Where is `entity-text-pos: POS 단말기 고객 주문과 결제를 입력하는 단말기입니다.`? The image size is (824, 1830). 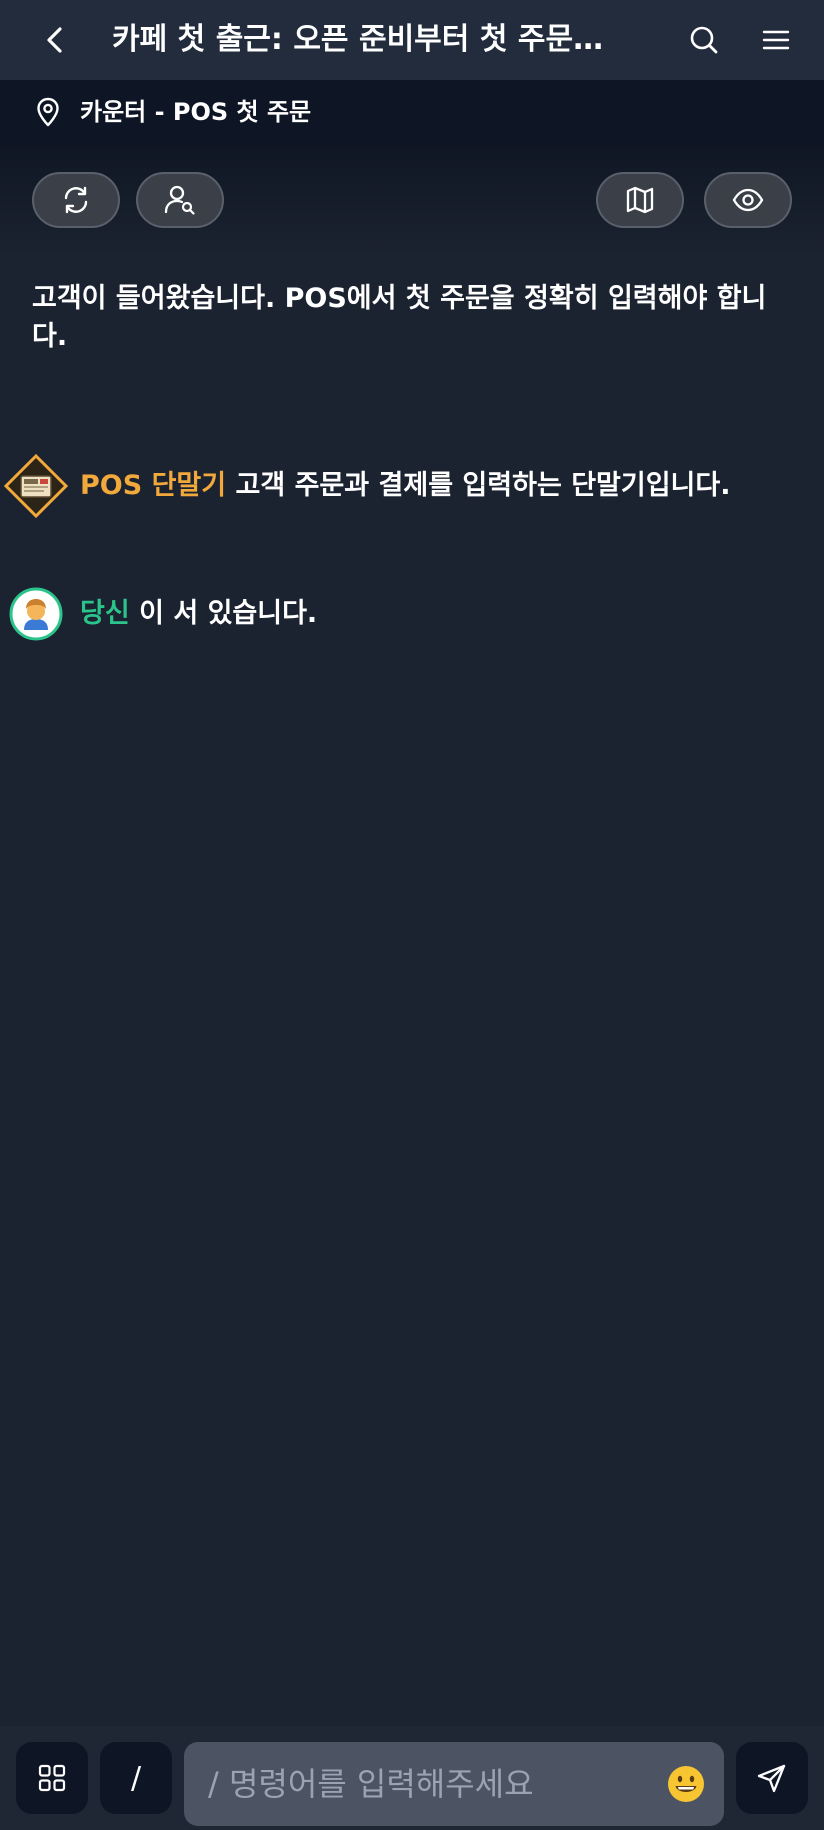
entity-text-pos: POS 단말기 고객 주문과 결제를 입력하는 단말기입니다. is located at coordinates (405, 486).